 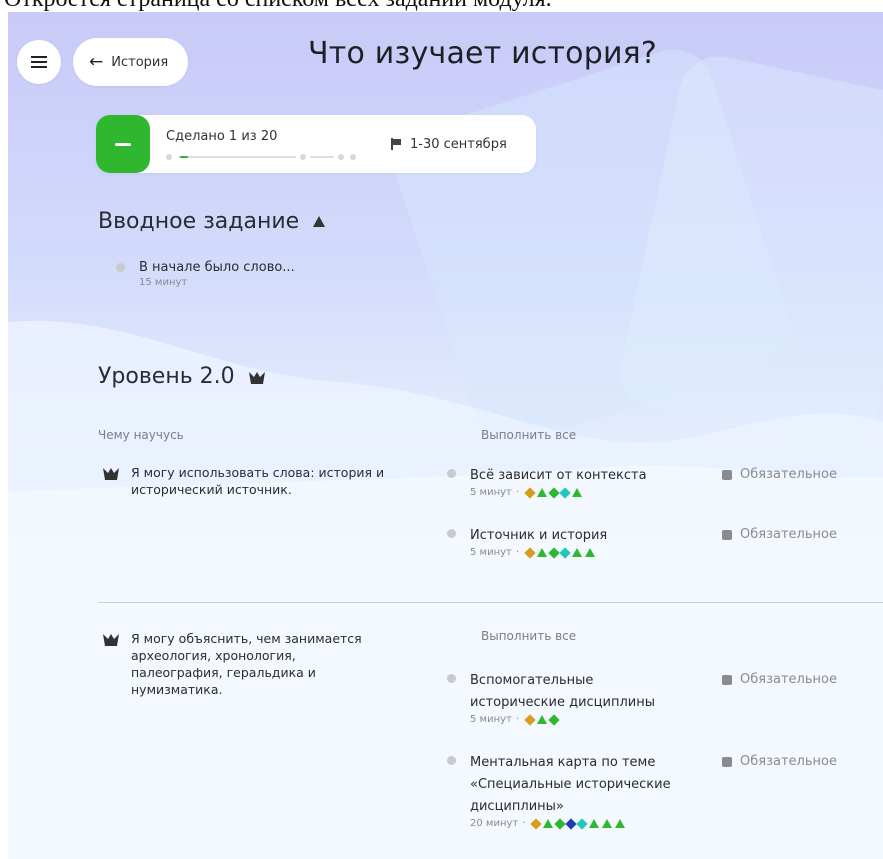 I want to click on task-duration: 20 минут, so click(x=494, y=823).